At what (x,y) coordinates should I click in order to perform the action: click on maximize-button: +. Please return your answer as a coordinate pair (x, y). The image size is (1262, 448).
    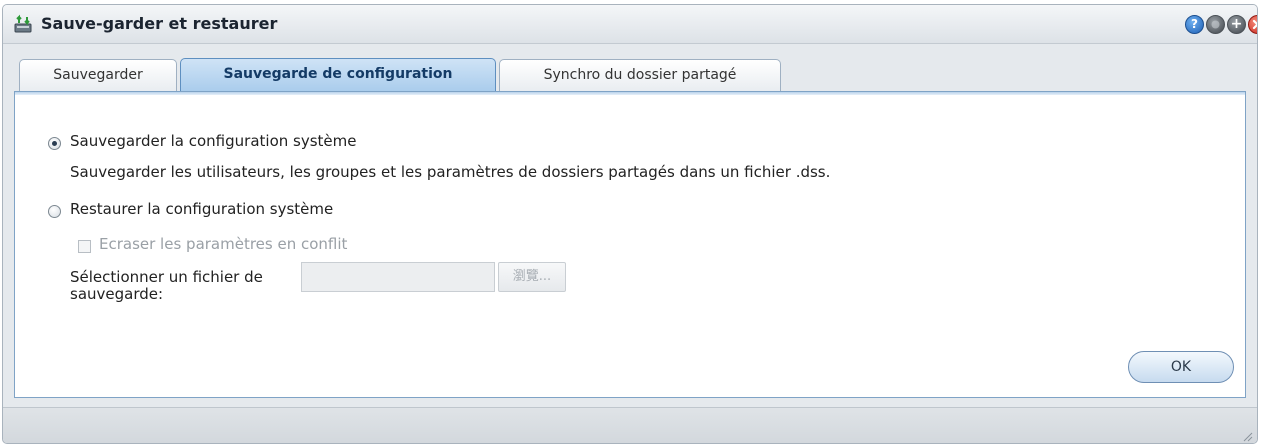
    Looking at the image, I should click on (1236, 24).